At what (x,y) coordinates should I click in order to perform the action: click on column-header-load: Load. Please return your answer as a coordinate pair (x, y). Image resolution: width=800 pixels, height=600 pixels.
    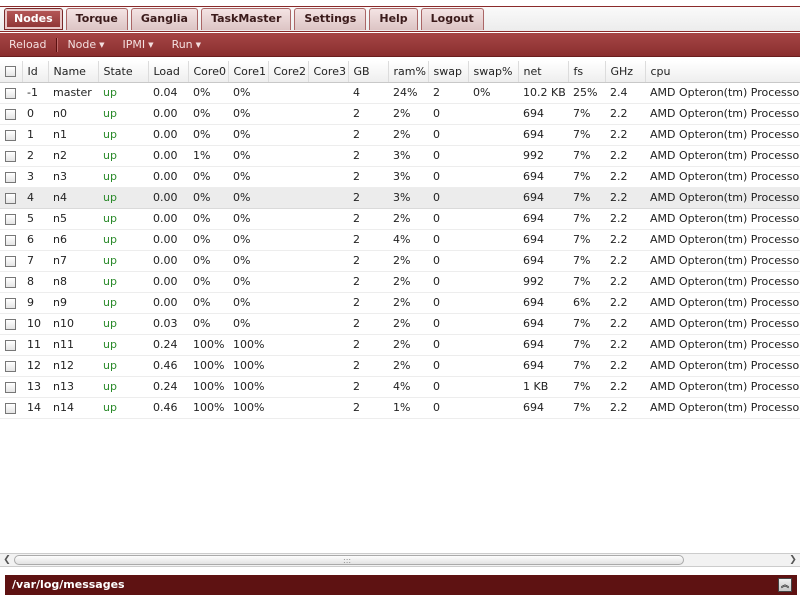
    Looking at the image, I should click on (168, 72).